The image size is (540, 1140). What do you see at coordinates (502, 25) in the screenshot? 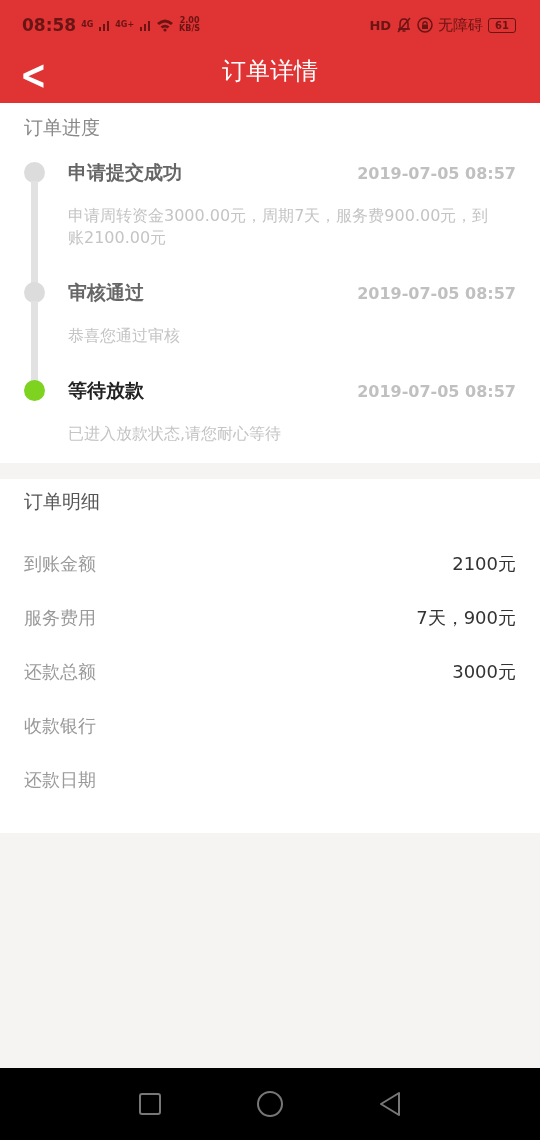
I see `battery-level: 61` at bounding box center [502, 25].